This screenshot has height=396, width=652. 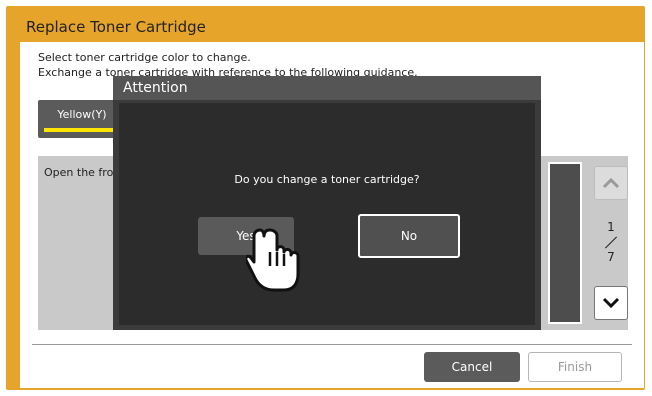 I want to click on color-tab-label: Yellow(Y), so click(x=82, y=114).